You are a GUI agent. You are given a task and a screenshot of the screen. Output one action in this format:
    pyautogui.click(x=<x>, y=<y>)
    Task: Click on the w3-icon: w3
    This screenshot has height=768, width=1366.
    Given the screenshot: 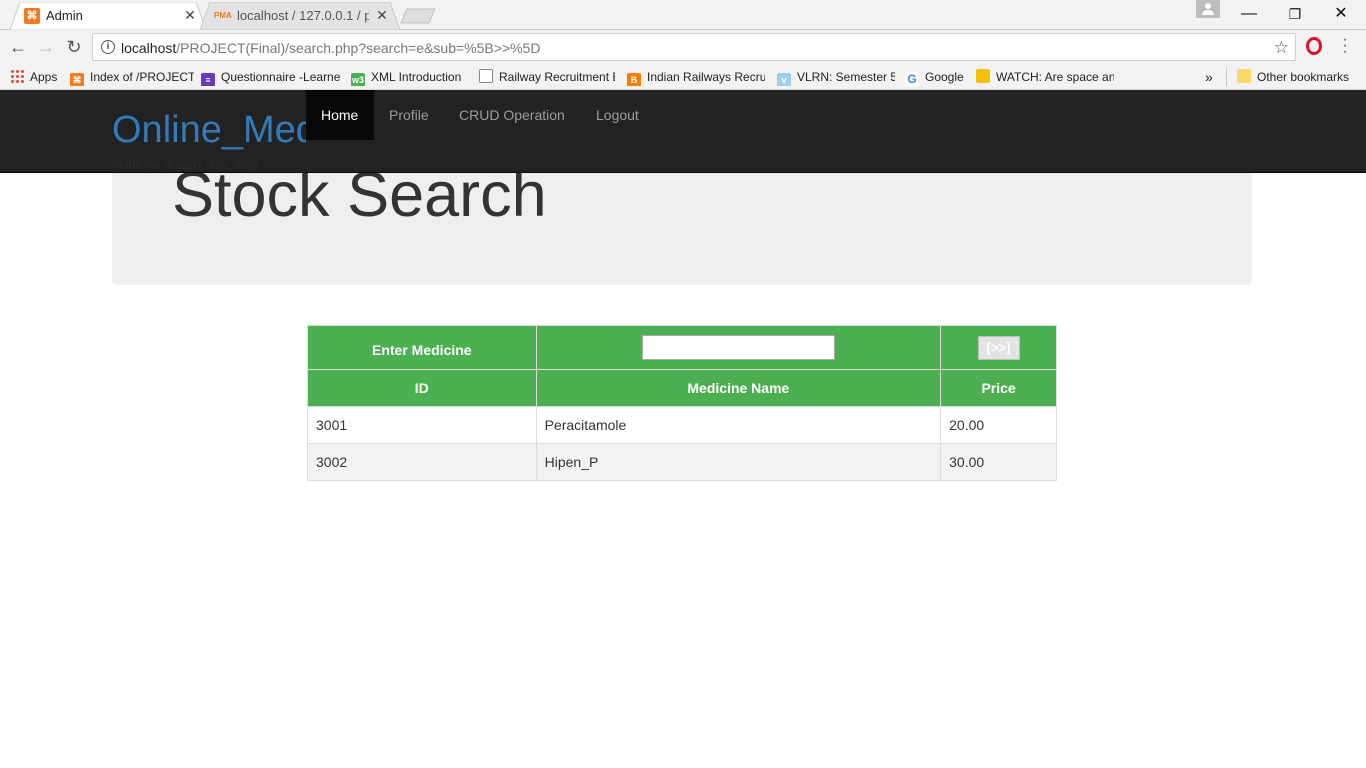 What is the action you would take?
    pyautogui.click(x=358, y=79)
    